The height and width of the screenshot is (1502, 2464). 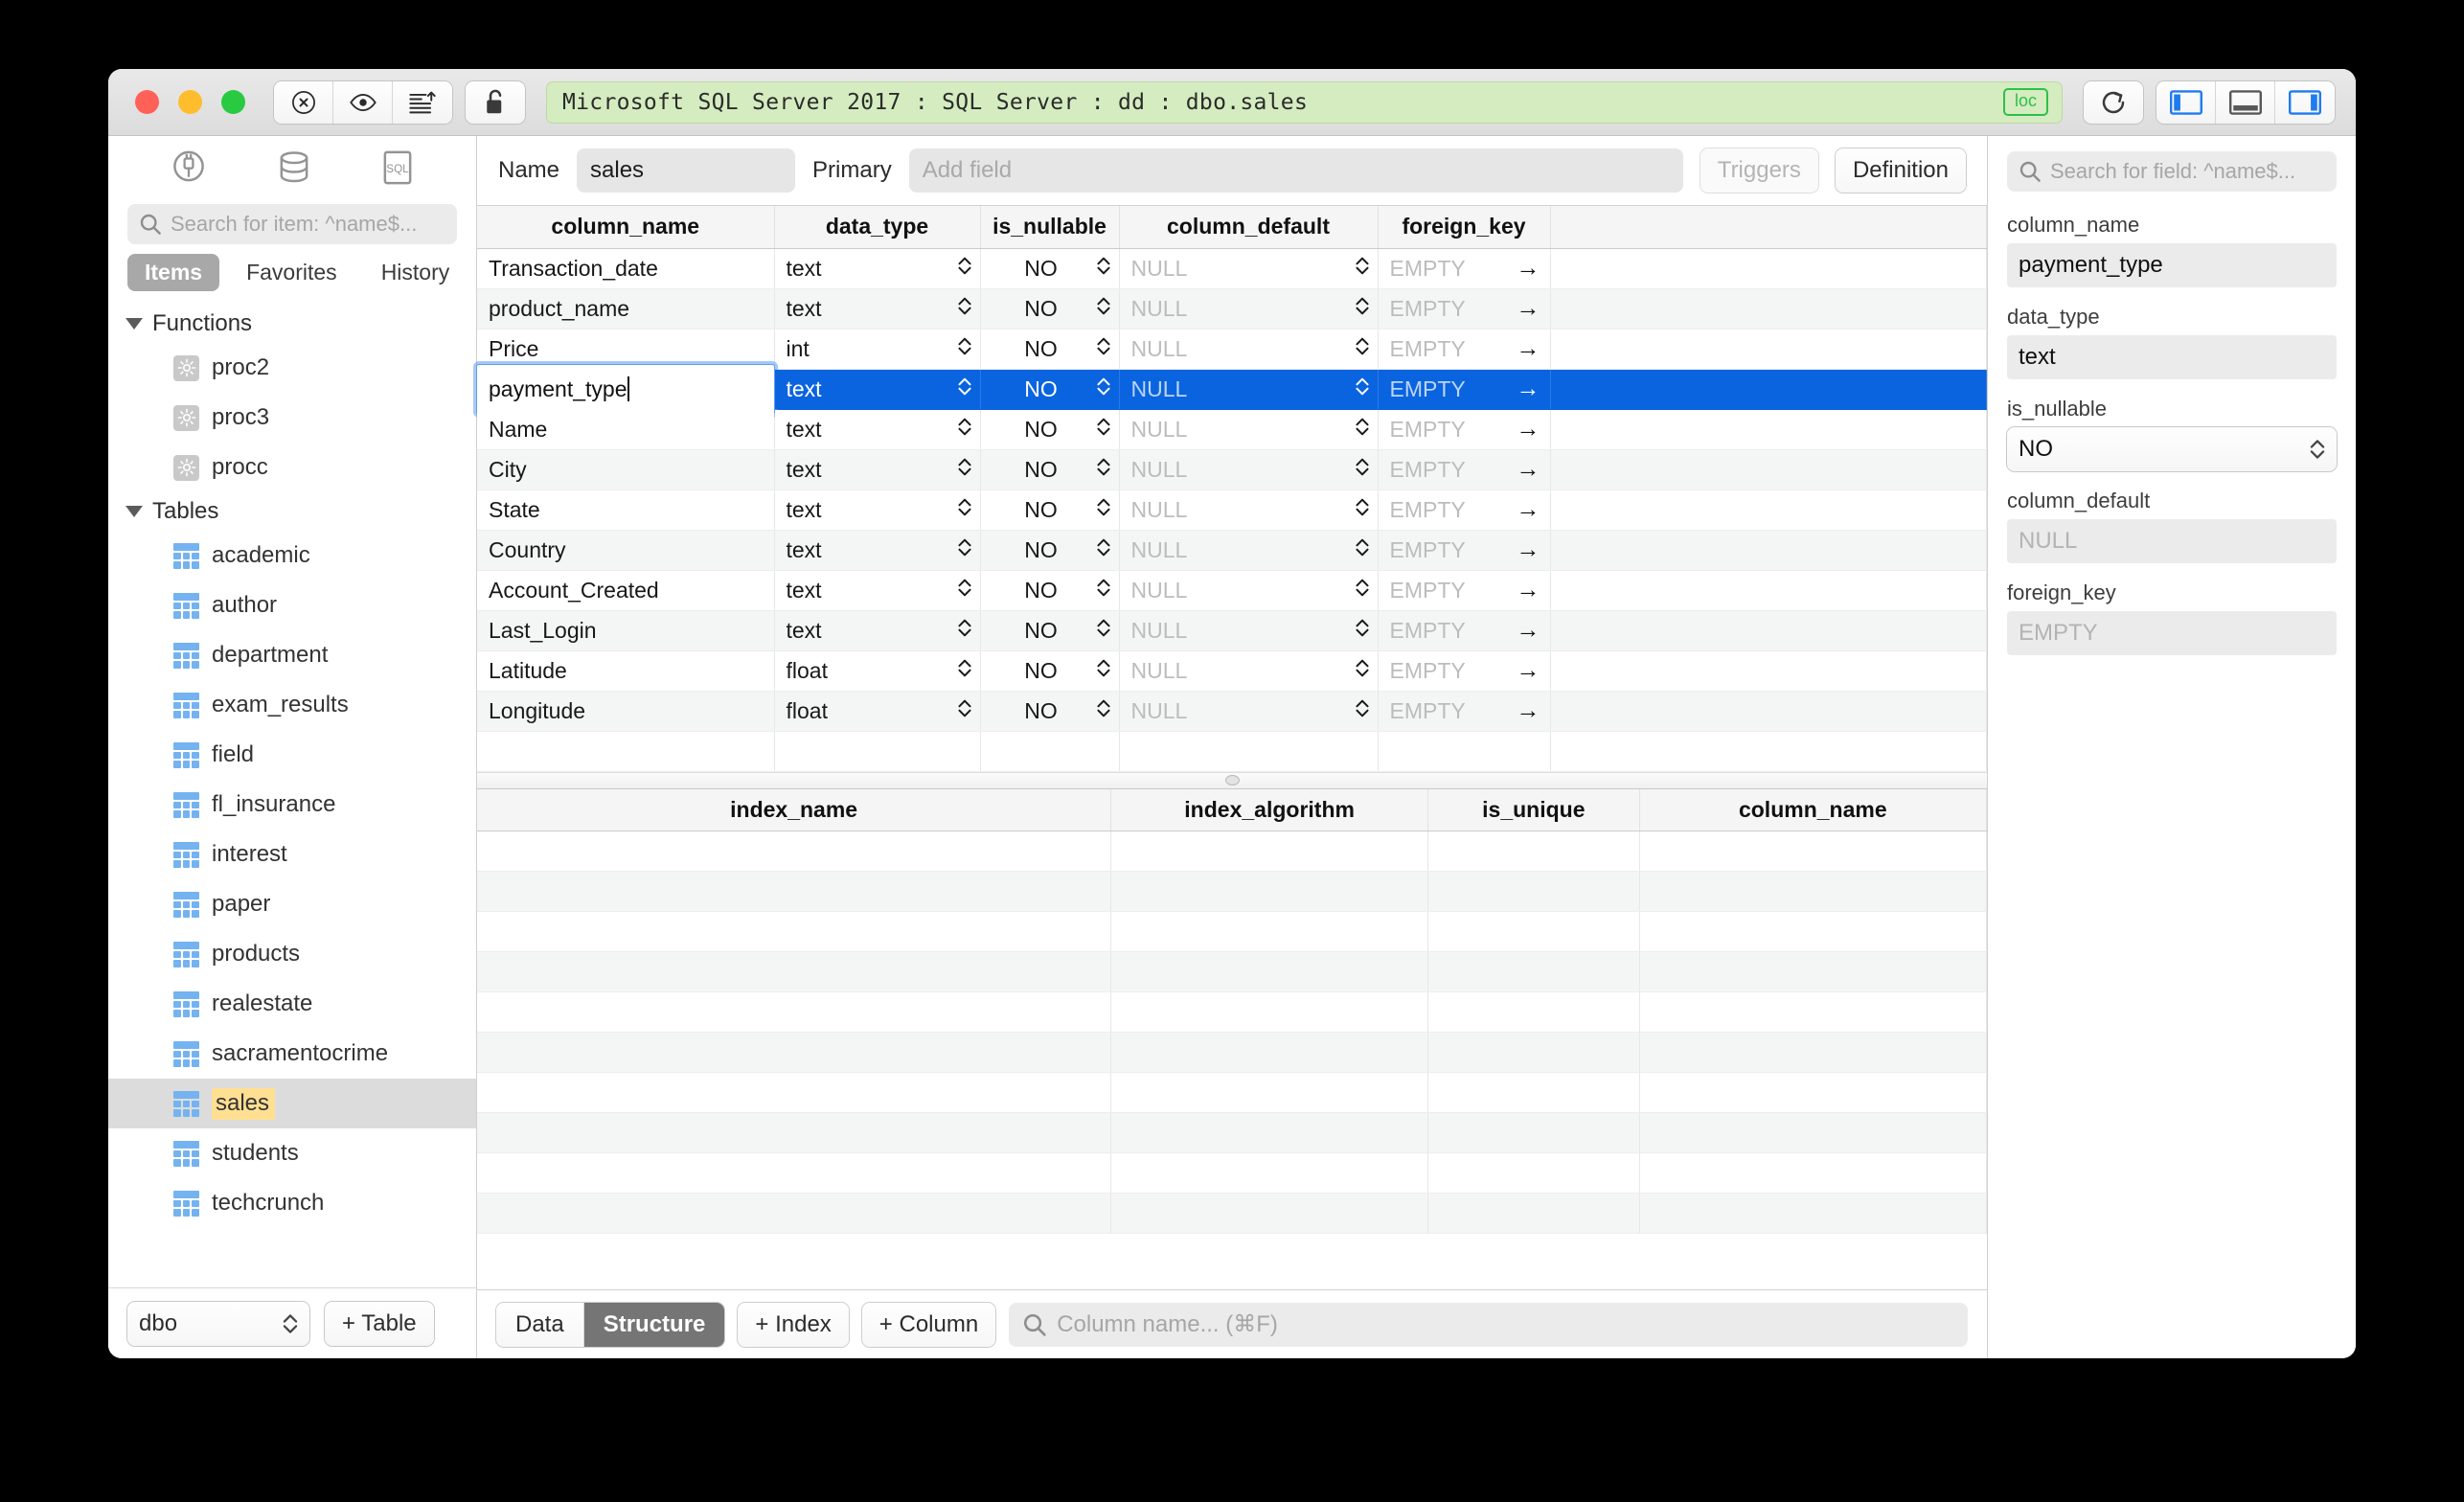 What do you see at coordinates (292, 324) in the screenshot?
I see `tree-group-functions: Functions` at bounding box center [292, 324].